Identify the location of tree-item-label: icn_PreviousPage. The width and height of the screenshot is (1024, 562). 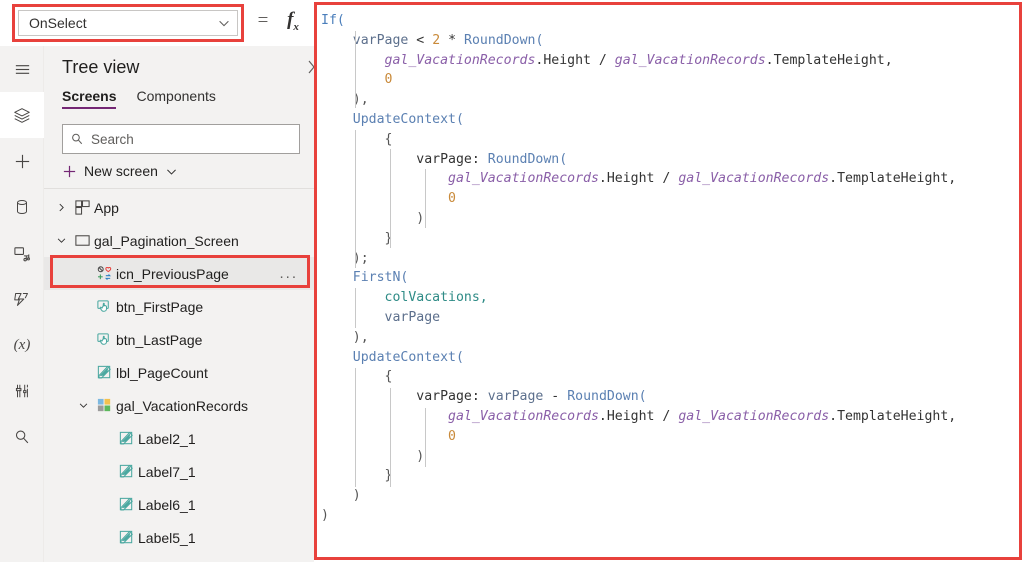
(172, 273).